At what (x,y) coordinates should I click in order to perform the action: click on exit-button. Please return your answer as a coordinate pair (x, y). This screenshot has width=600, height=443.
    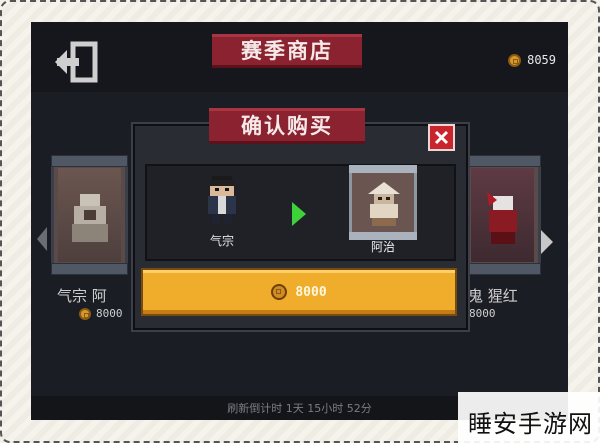
    Looking at the image, I should click on (77, 62).